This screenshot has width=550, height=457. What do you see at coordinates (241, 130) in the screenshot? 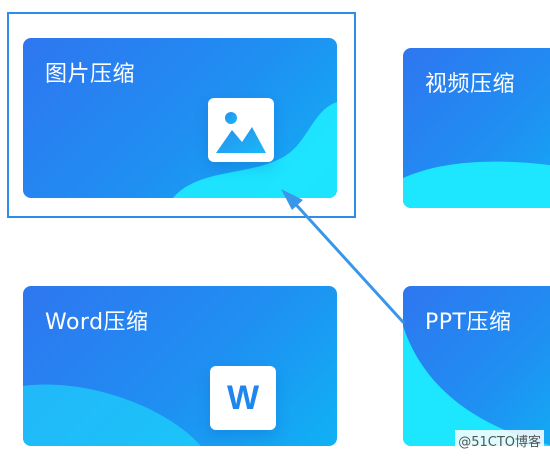
I see `image-icon` at bounding box center [241, 130].